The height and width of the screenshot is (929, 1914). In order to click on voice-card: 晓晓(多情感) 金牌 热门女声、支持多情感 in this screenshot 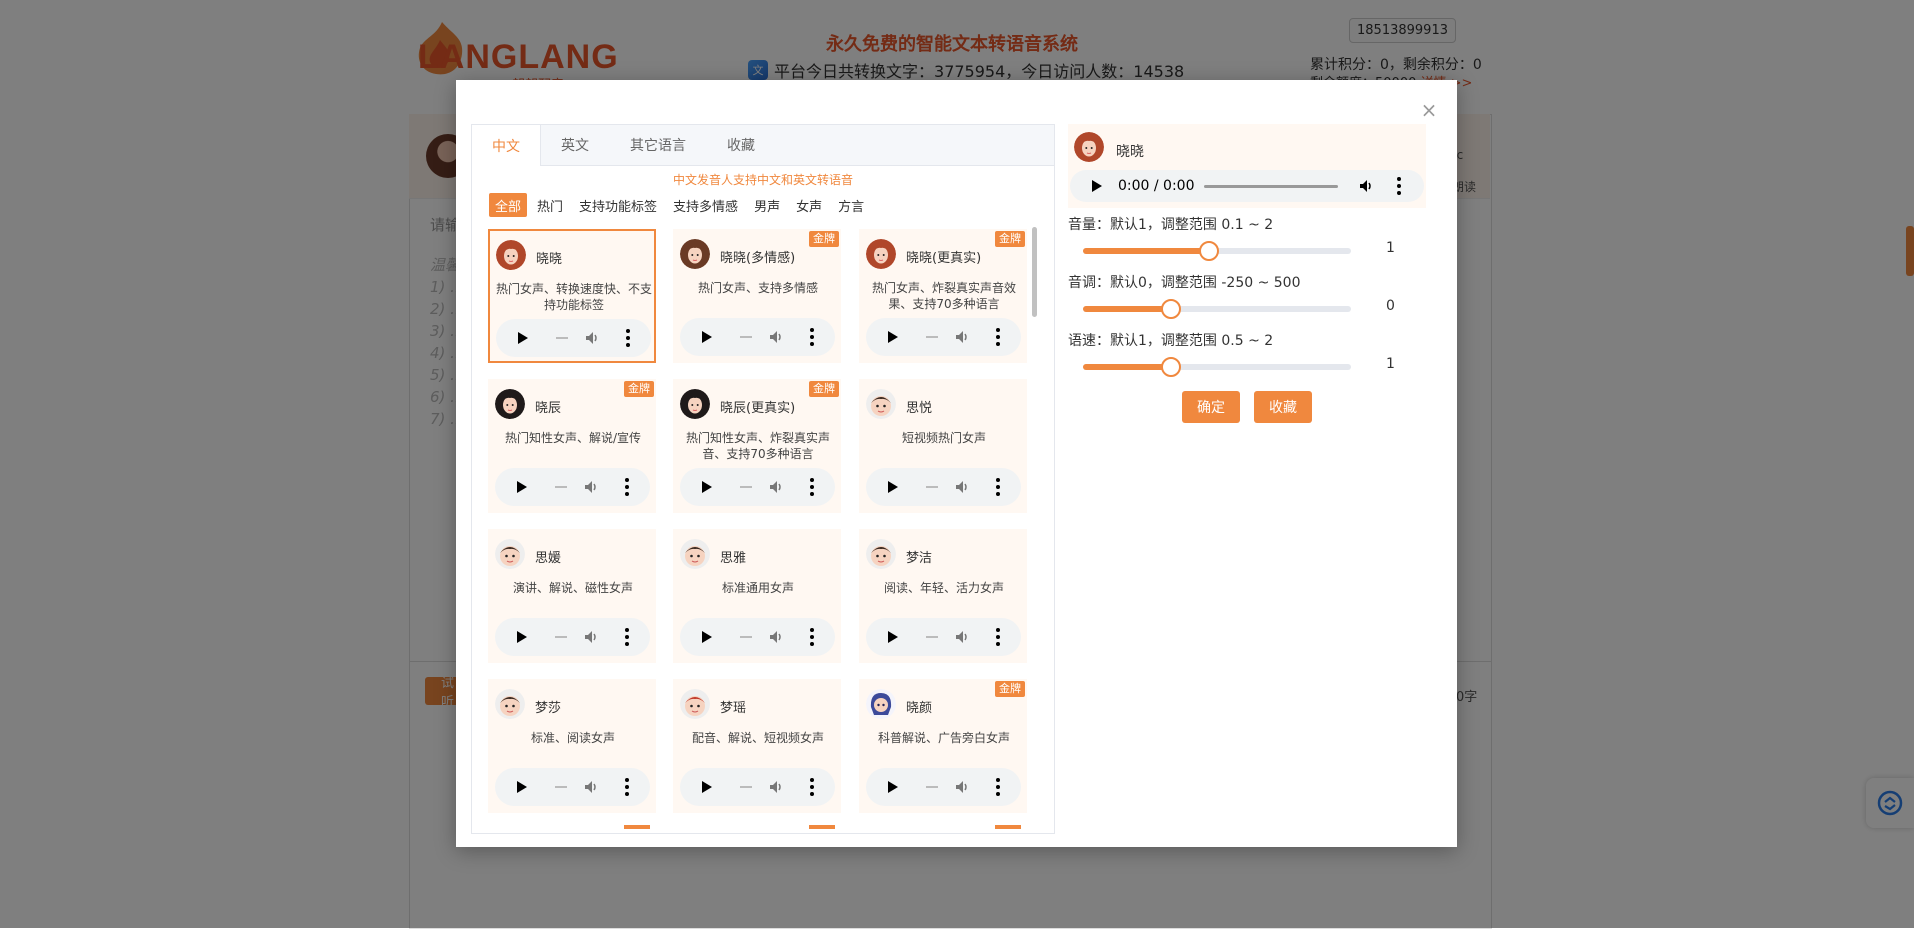, I will do `click(757, 296)`.